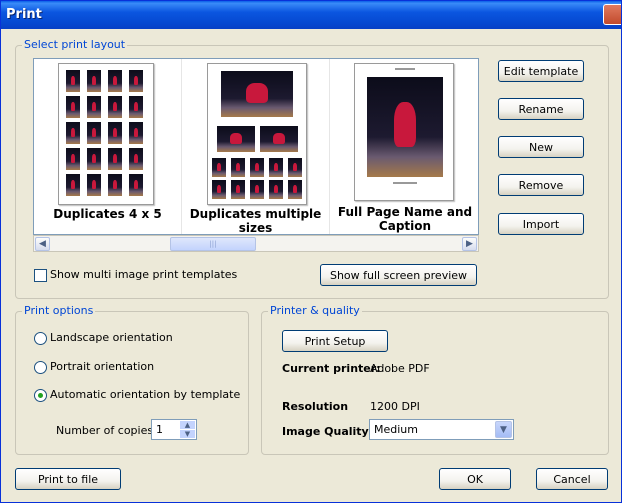  I want to click on chevron-down-icon: ▼, so click(503, 429).